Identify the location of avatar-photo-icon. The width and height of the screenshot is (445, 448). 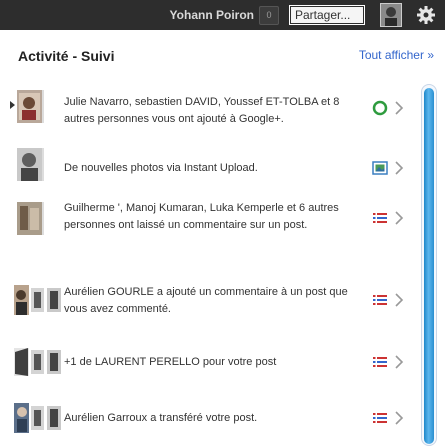
(391, 15).